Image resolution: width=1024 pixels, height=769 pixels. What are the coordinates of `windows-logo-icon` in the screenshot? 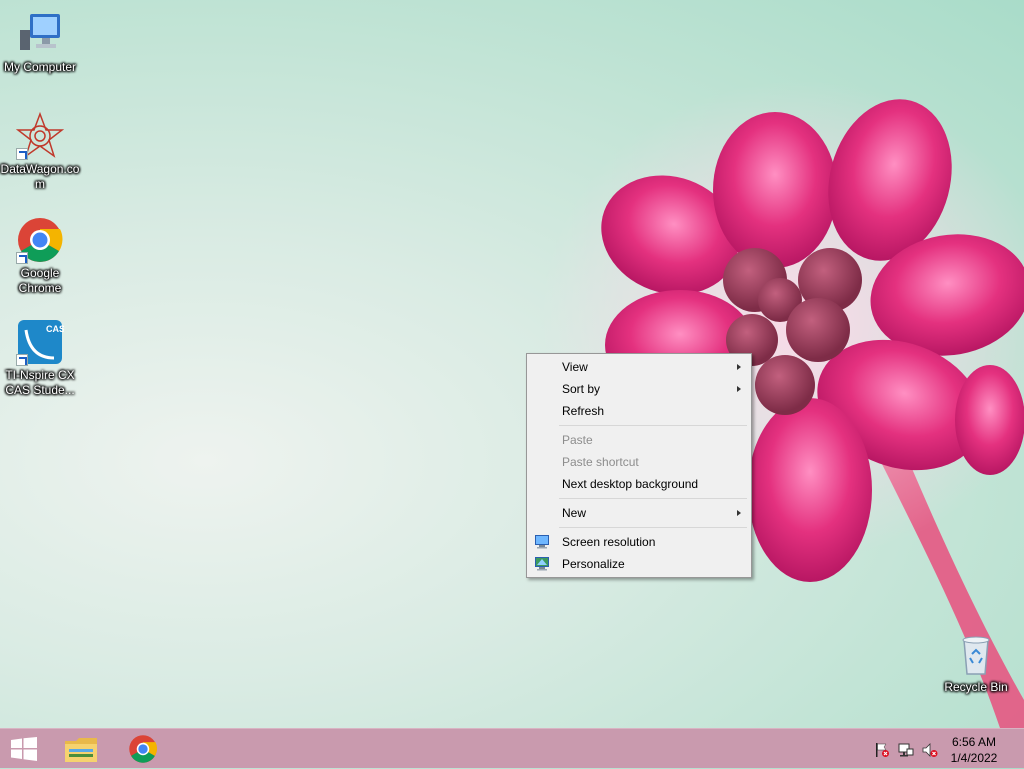 It's located at (24, 749).